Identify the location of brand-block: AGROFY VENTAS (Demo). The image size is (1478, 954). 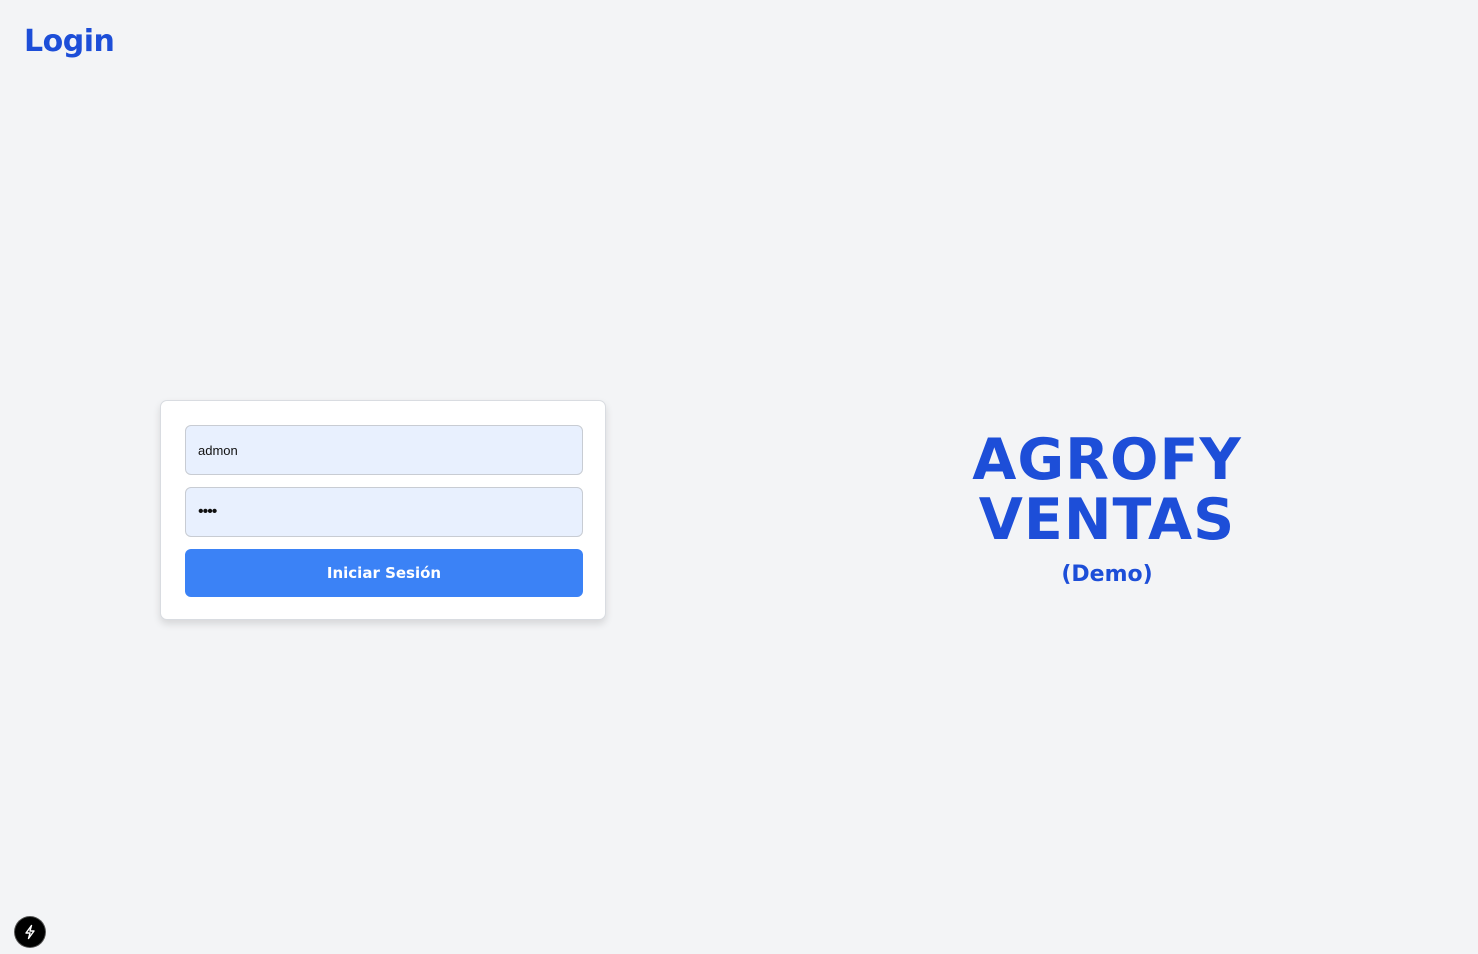
(1107, 508).